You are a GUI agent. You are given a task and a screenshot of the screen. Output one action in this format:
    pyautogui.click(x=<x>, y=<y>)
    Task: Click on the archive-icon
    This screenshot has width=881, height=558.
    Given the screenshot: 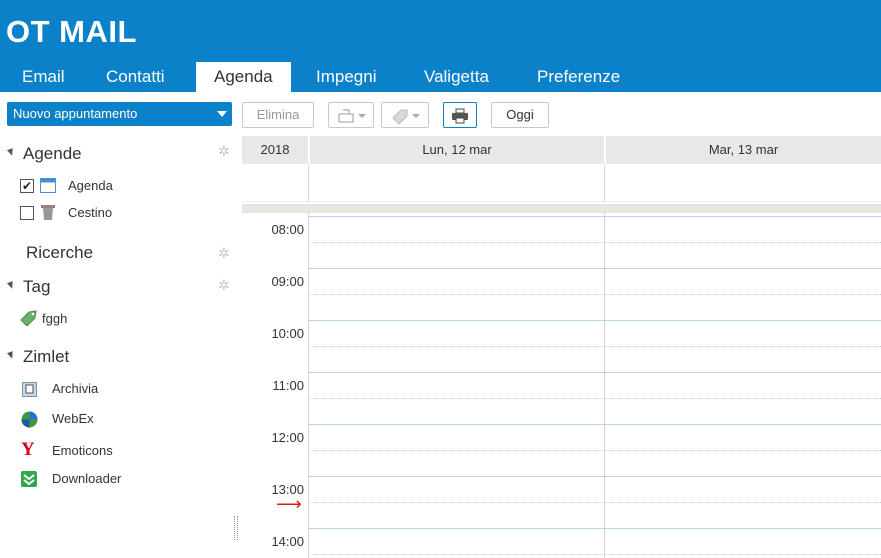 What is the action you would take?
    pyautogui.click(x=29, y=389)
    